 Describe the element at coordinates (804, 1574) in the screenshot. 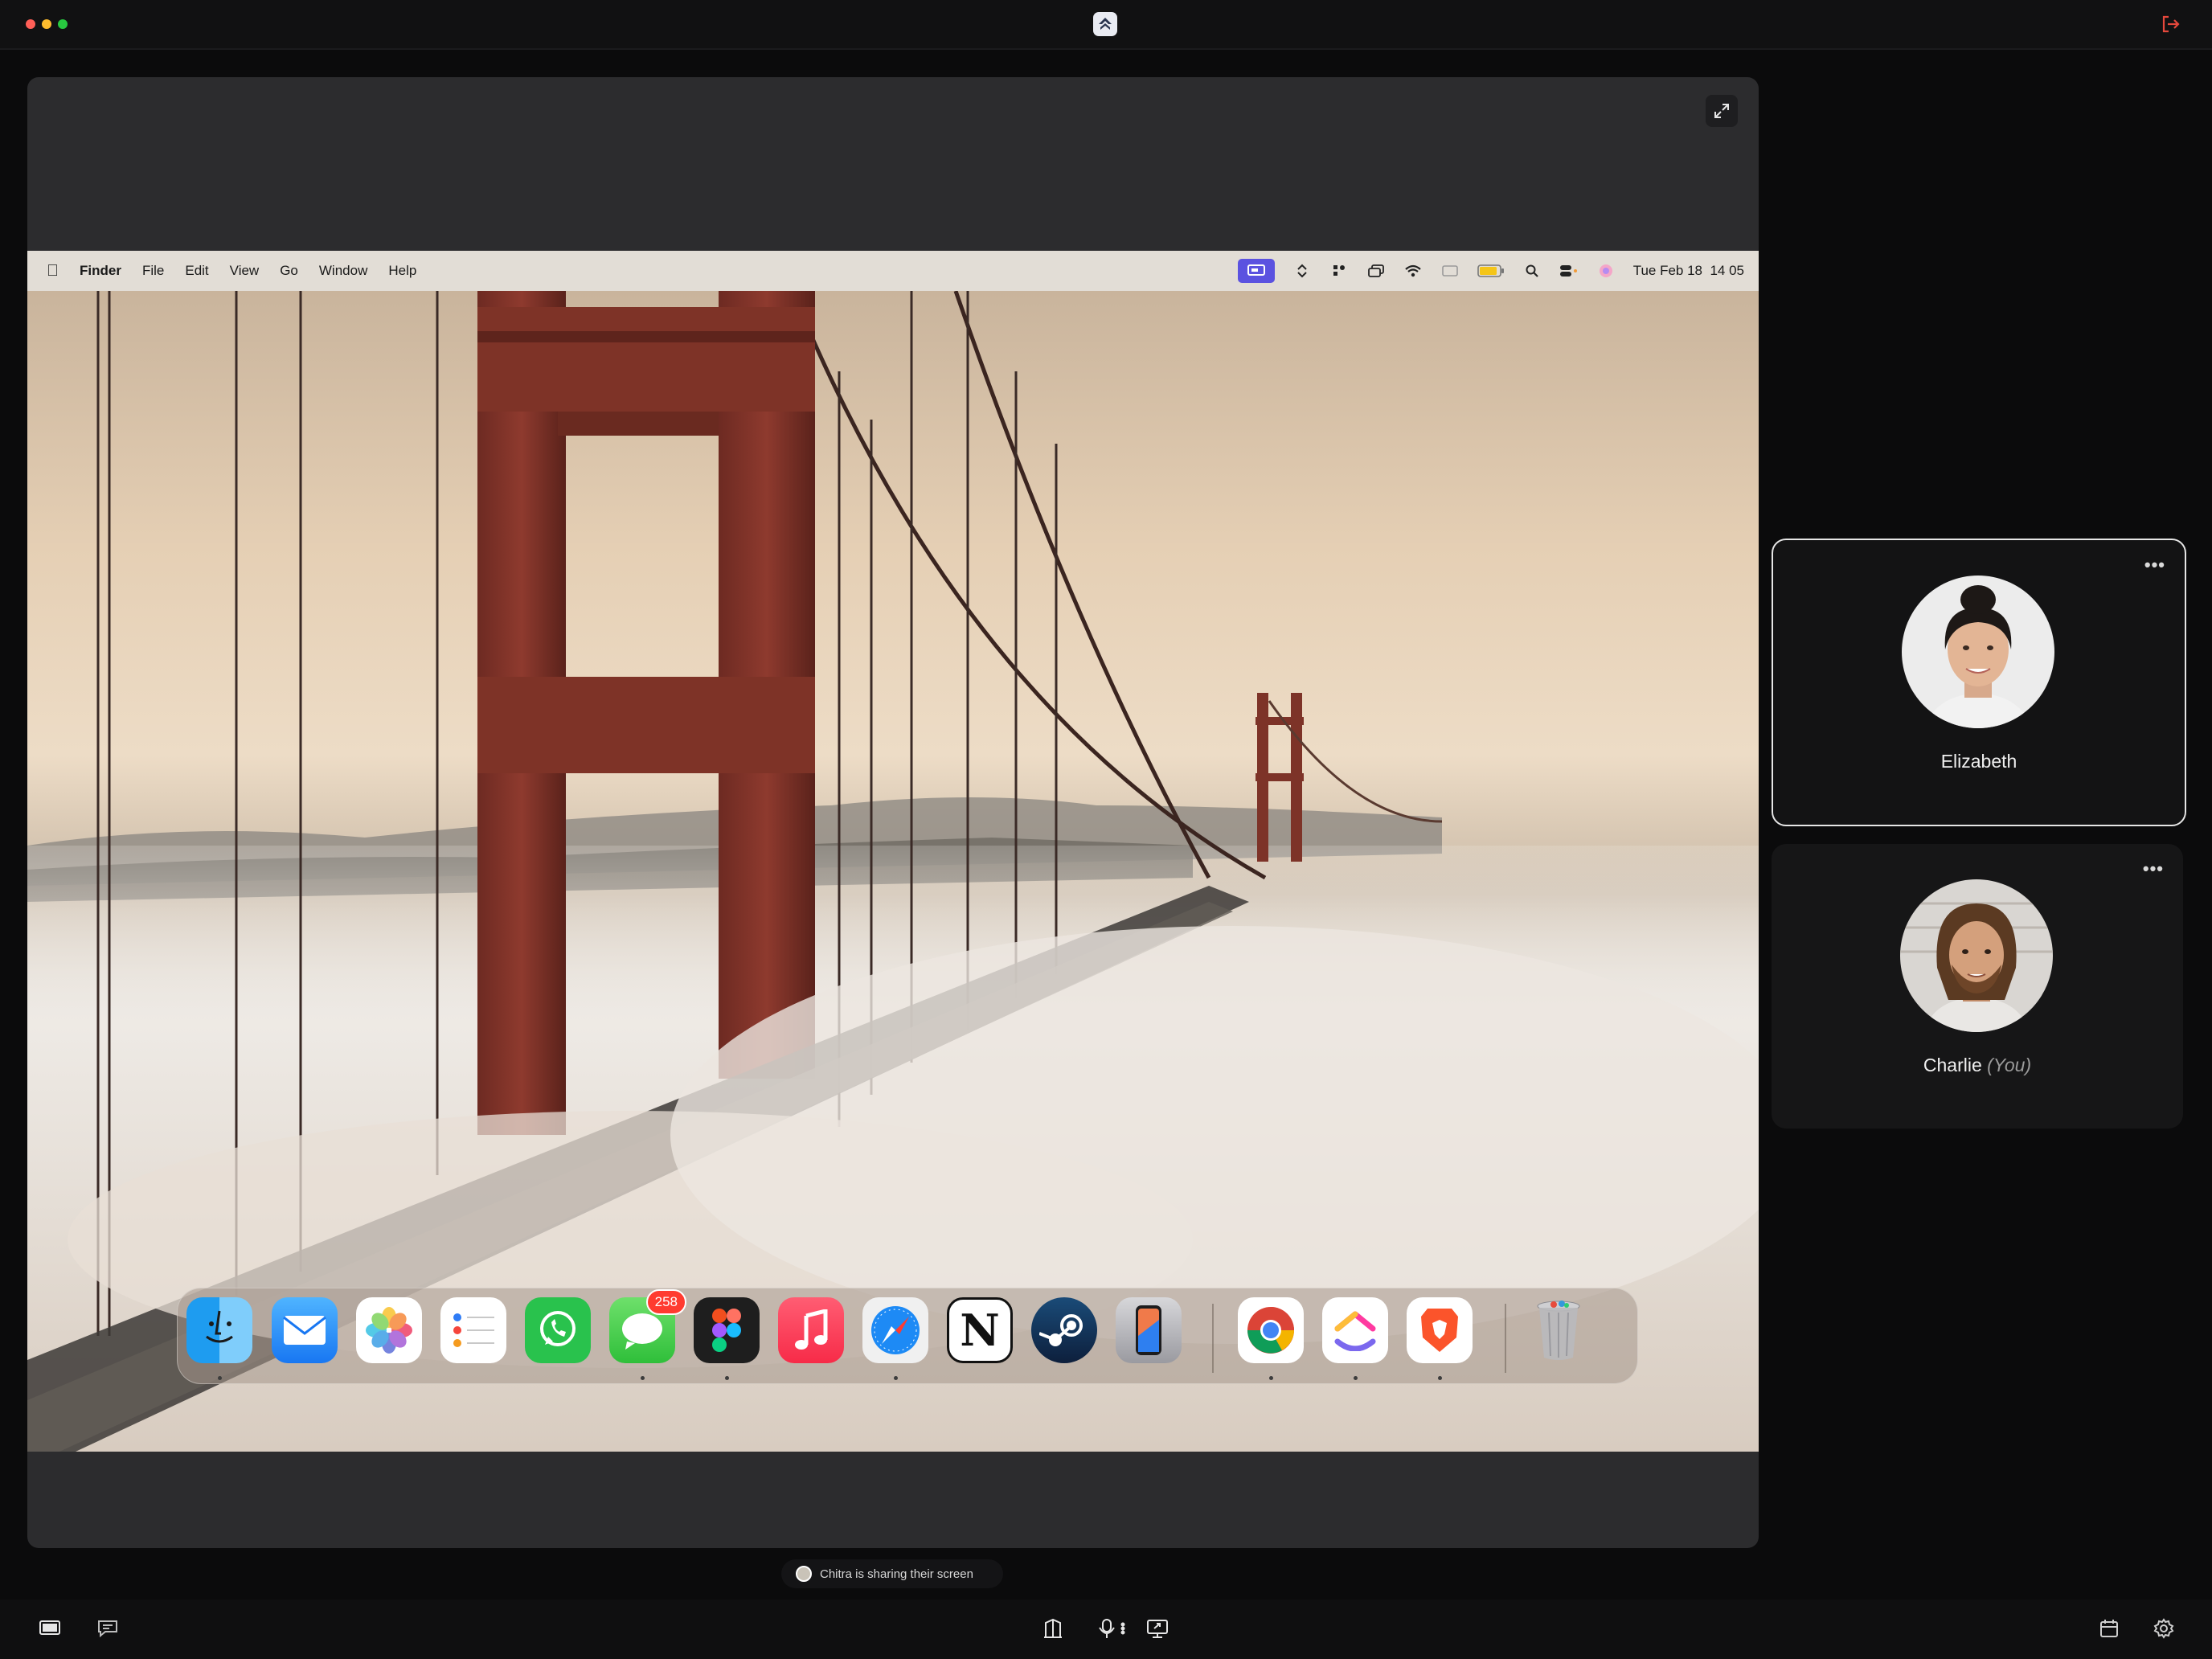

I see `sharer-avatar` at that location.